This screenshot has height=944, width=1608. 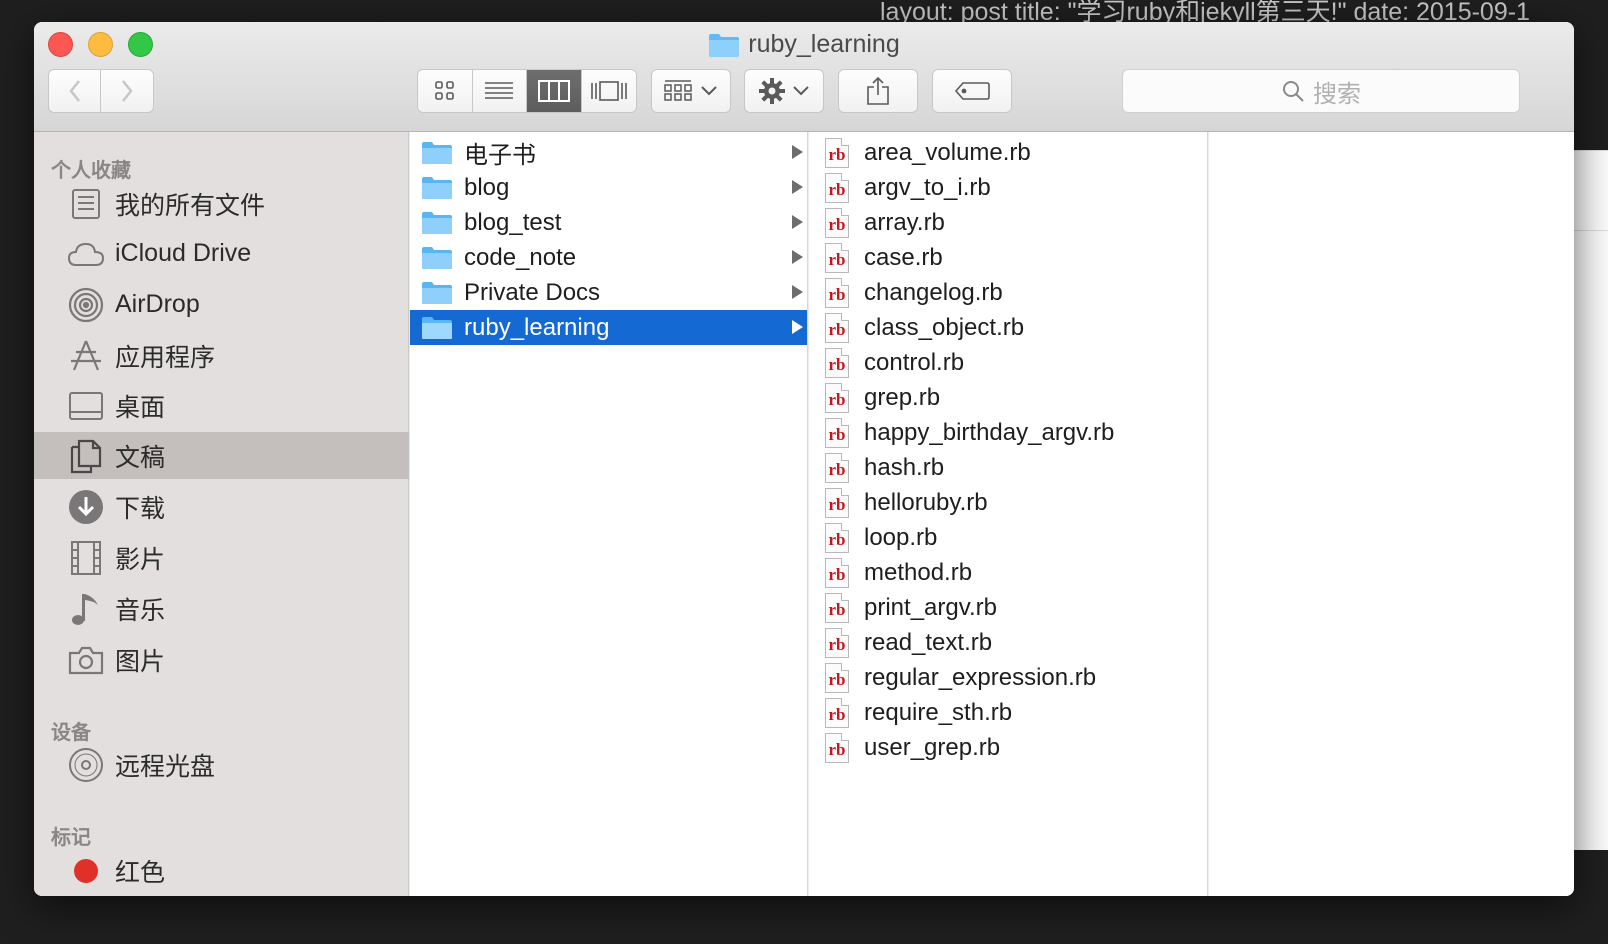 What do you see at coordinates (127, 91) in the screenshot?
I see `forward-button` at bounding box center [127, 91].